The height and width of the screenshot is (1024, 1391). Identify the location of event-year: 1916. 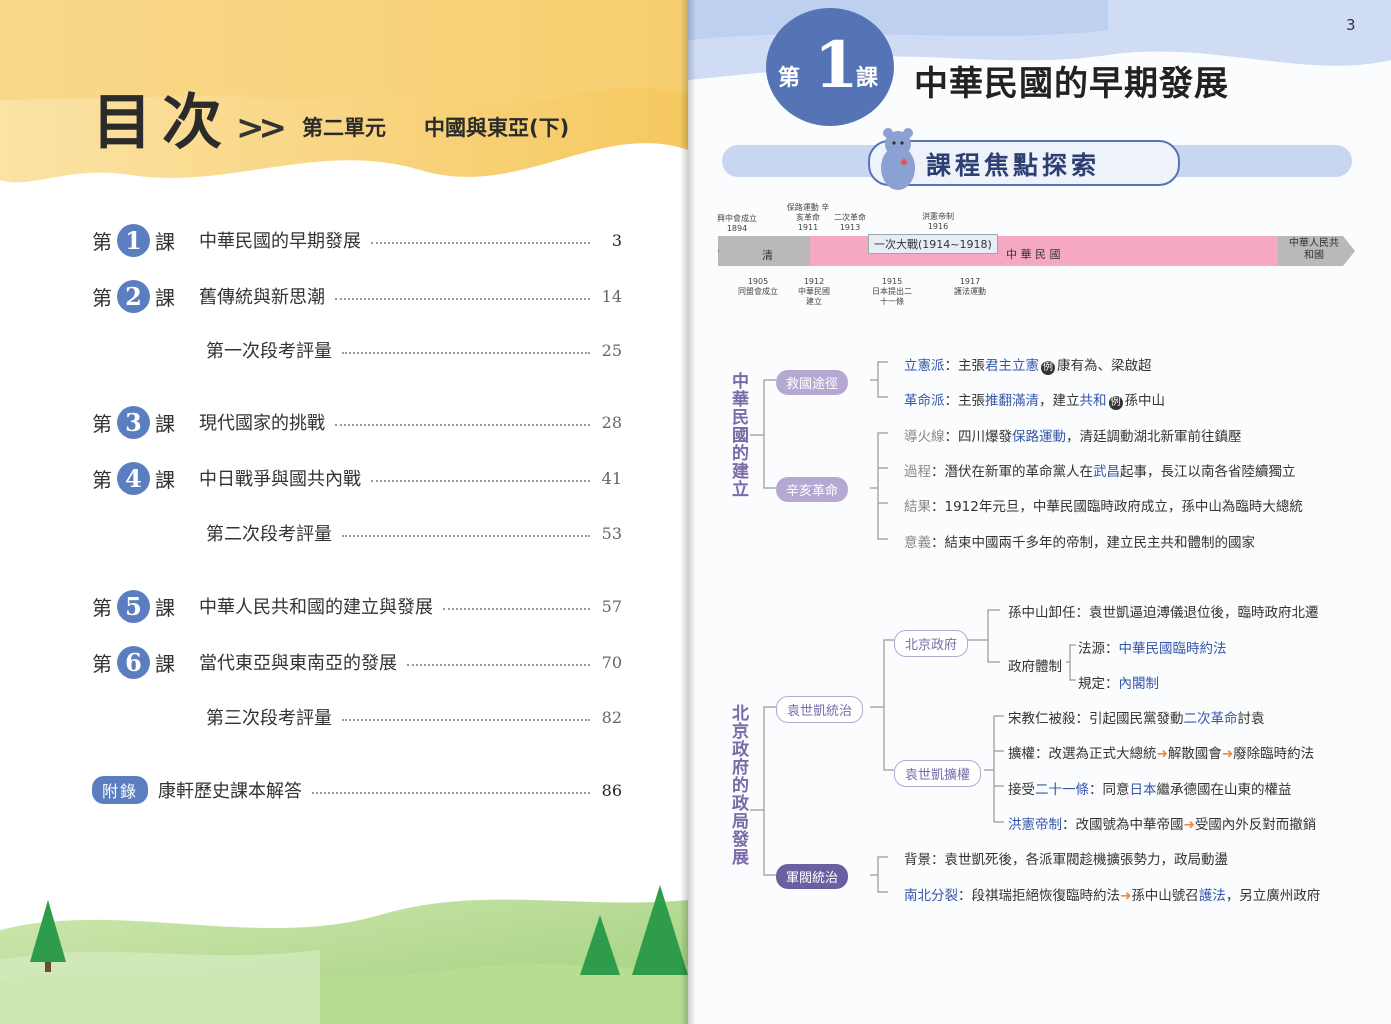
(938, 226).